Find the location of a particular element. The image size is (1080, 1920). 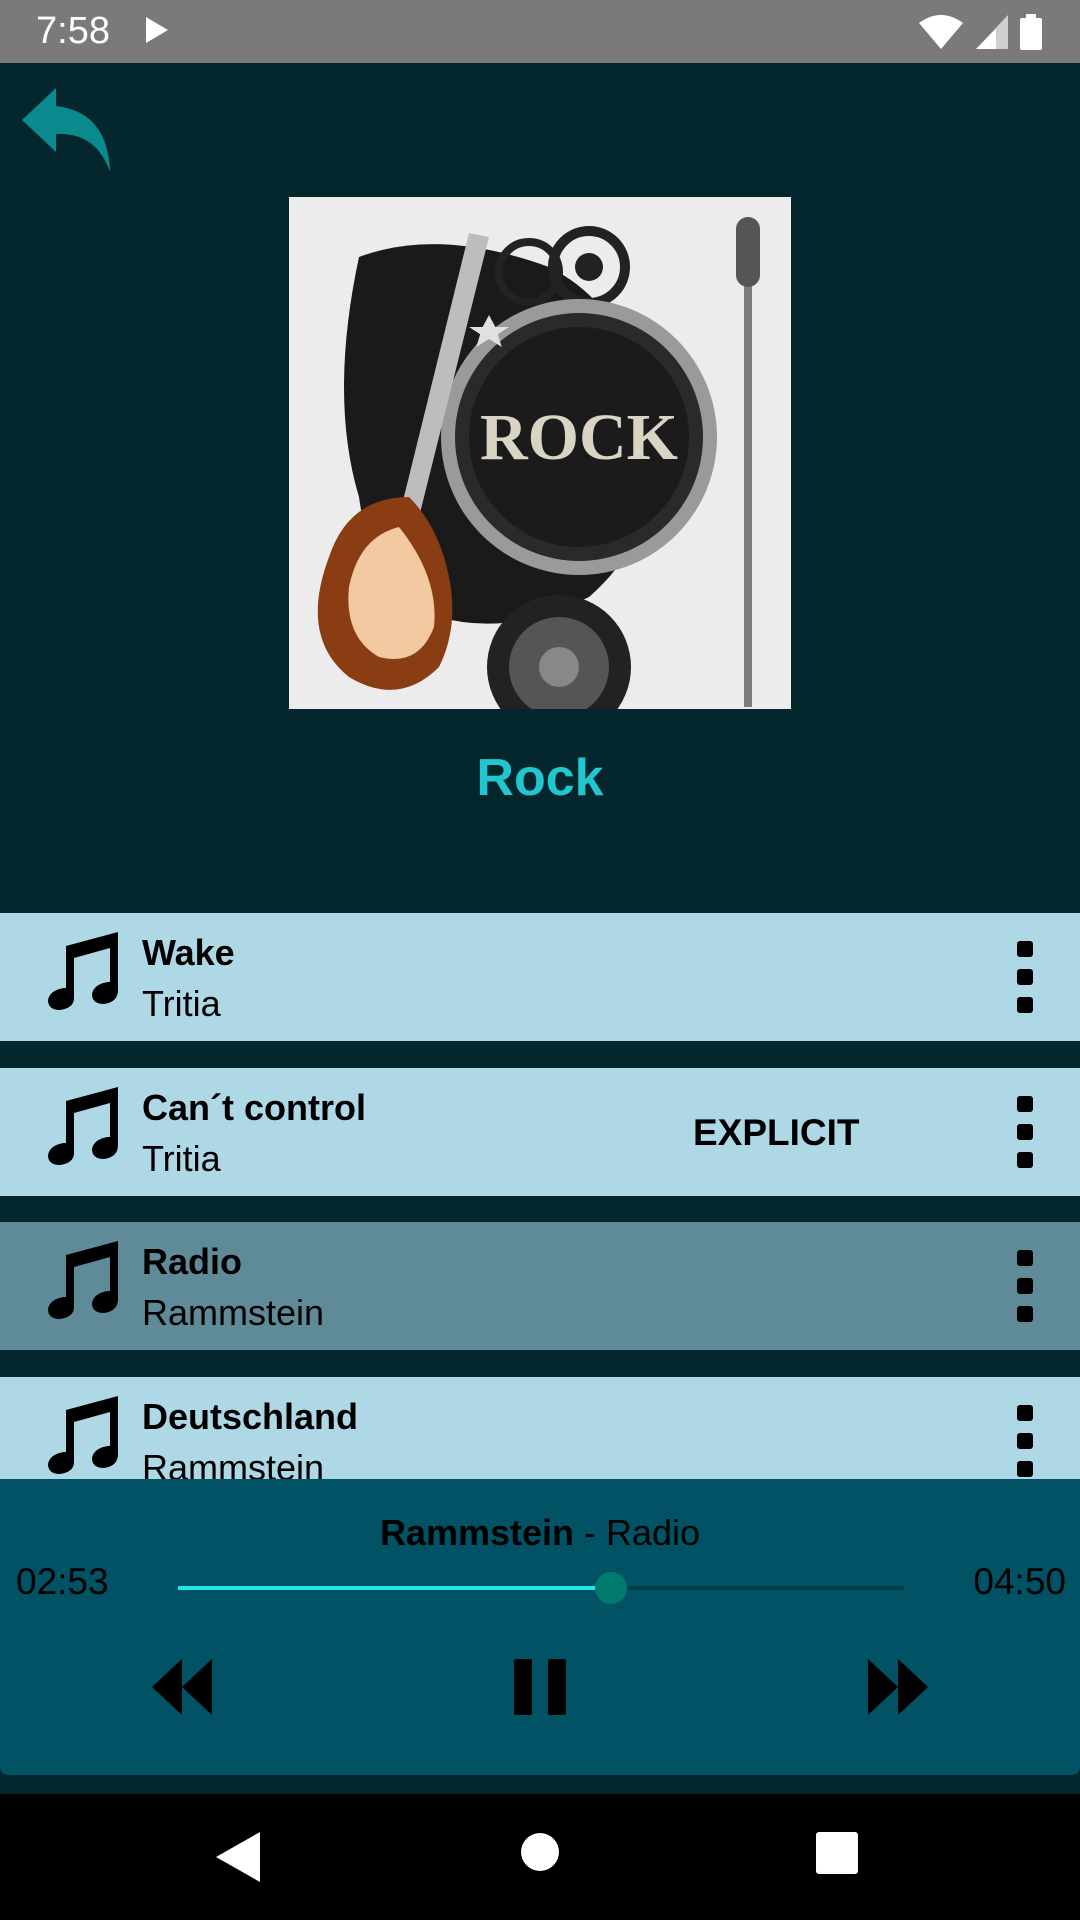

status-bar: 7:58 is located at coordinates (540, 31).